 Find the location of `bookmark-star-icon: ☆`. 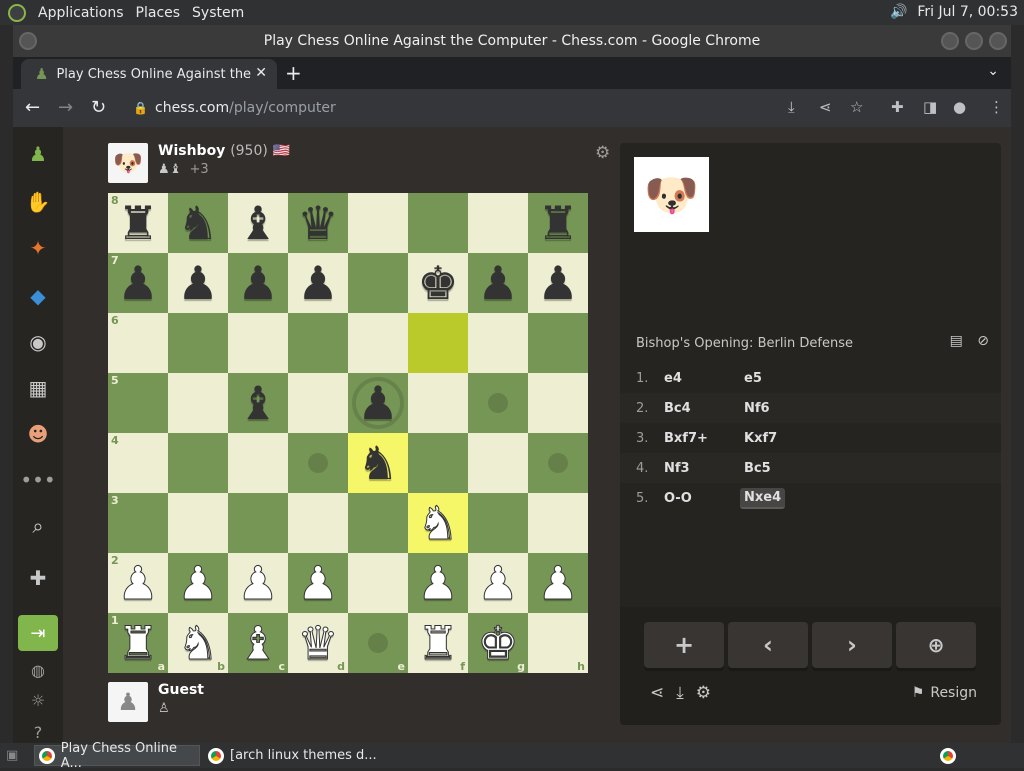

bookmark-star-icon: ☆ is located at coordinates (856, 107).